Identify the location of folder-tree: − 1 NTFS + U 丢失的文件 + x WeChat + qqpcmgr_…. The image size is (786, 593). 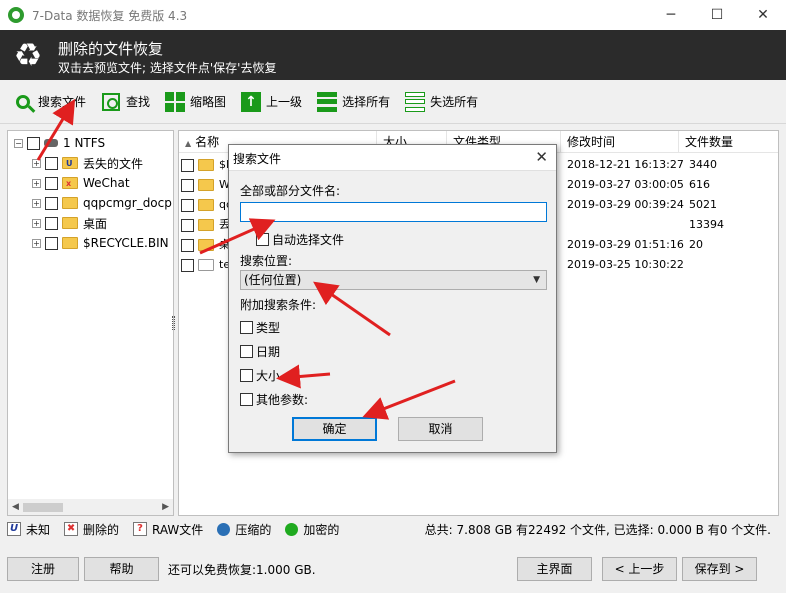
(90, 323).